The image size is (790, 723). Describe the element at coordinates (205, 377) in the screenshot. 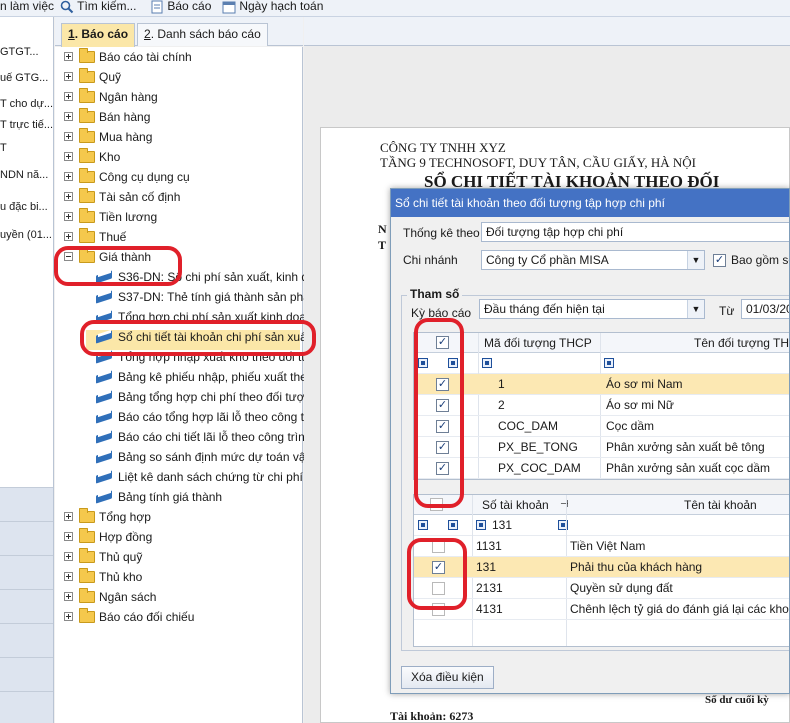

I see `tree-report-item: Bảng kê phiếu nhập, phiếu xuất theo` at that location.